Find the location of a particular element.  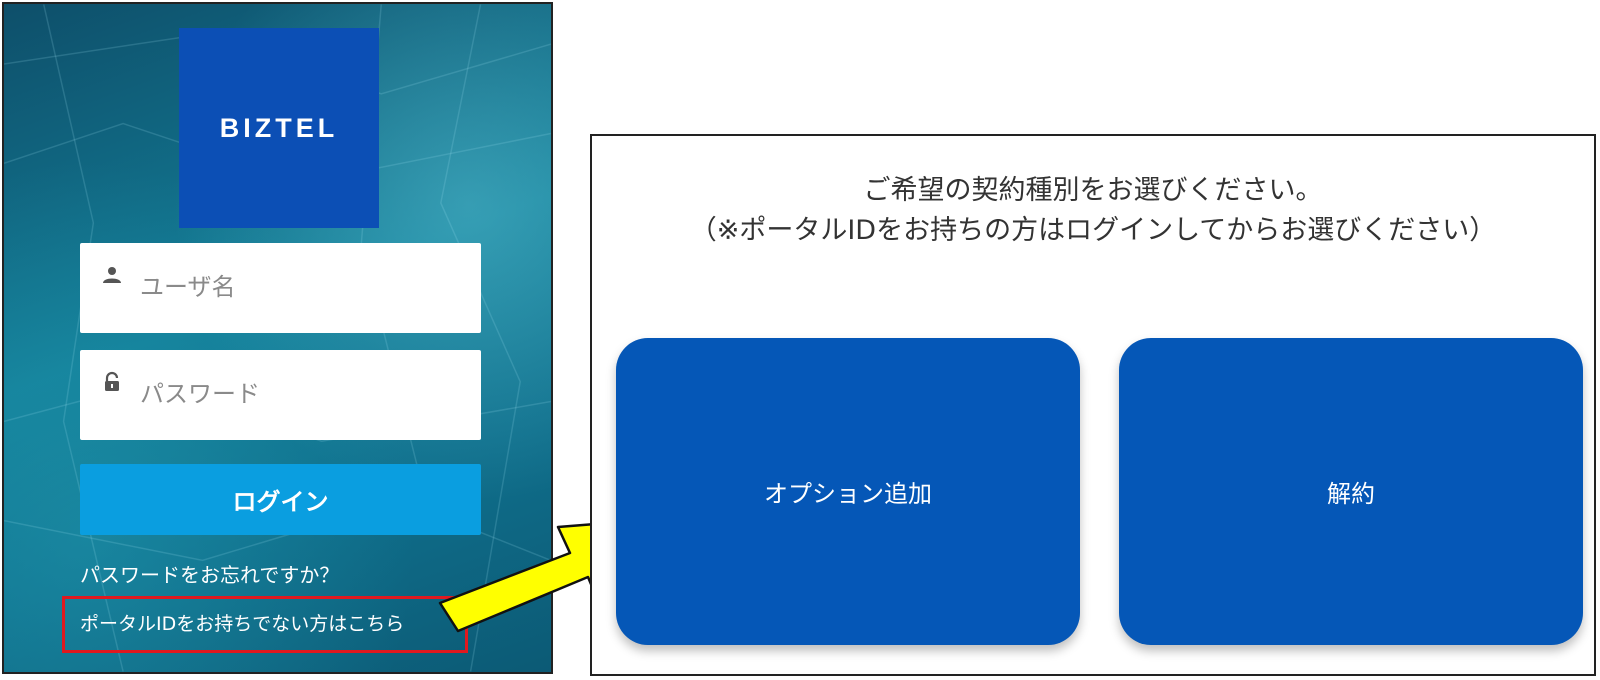

user-icon is located at coordinates (112, 275).